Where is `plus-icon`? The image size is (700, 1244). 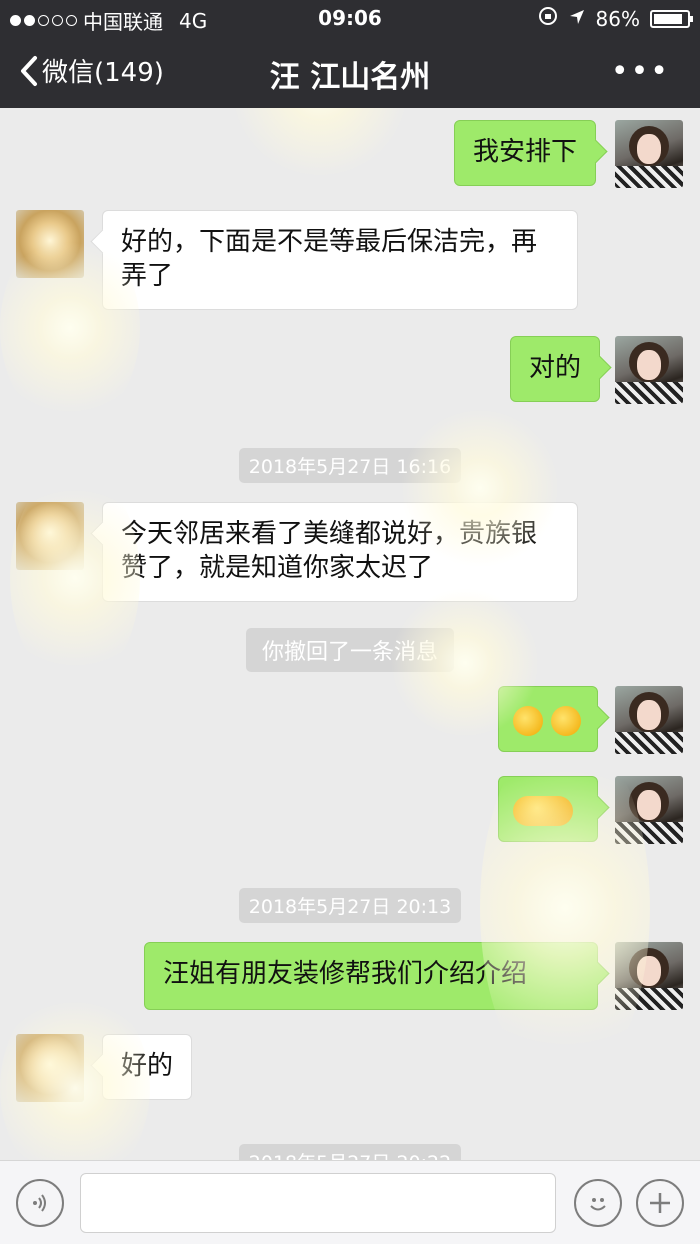 plus-icon is located at coordinates (660, 1203).